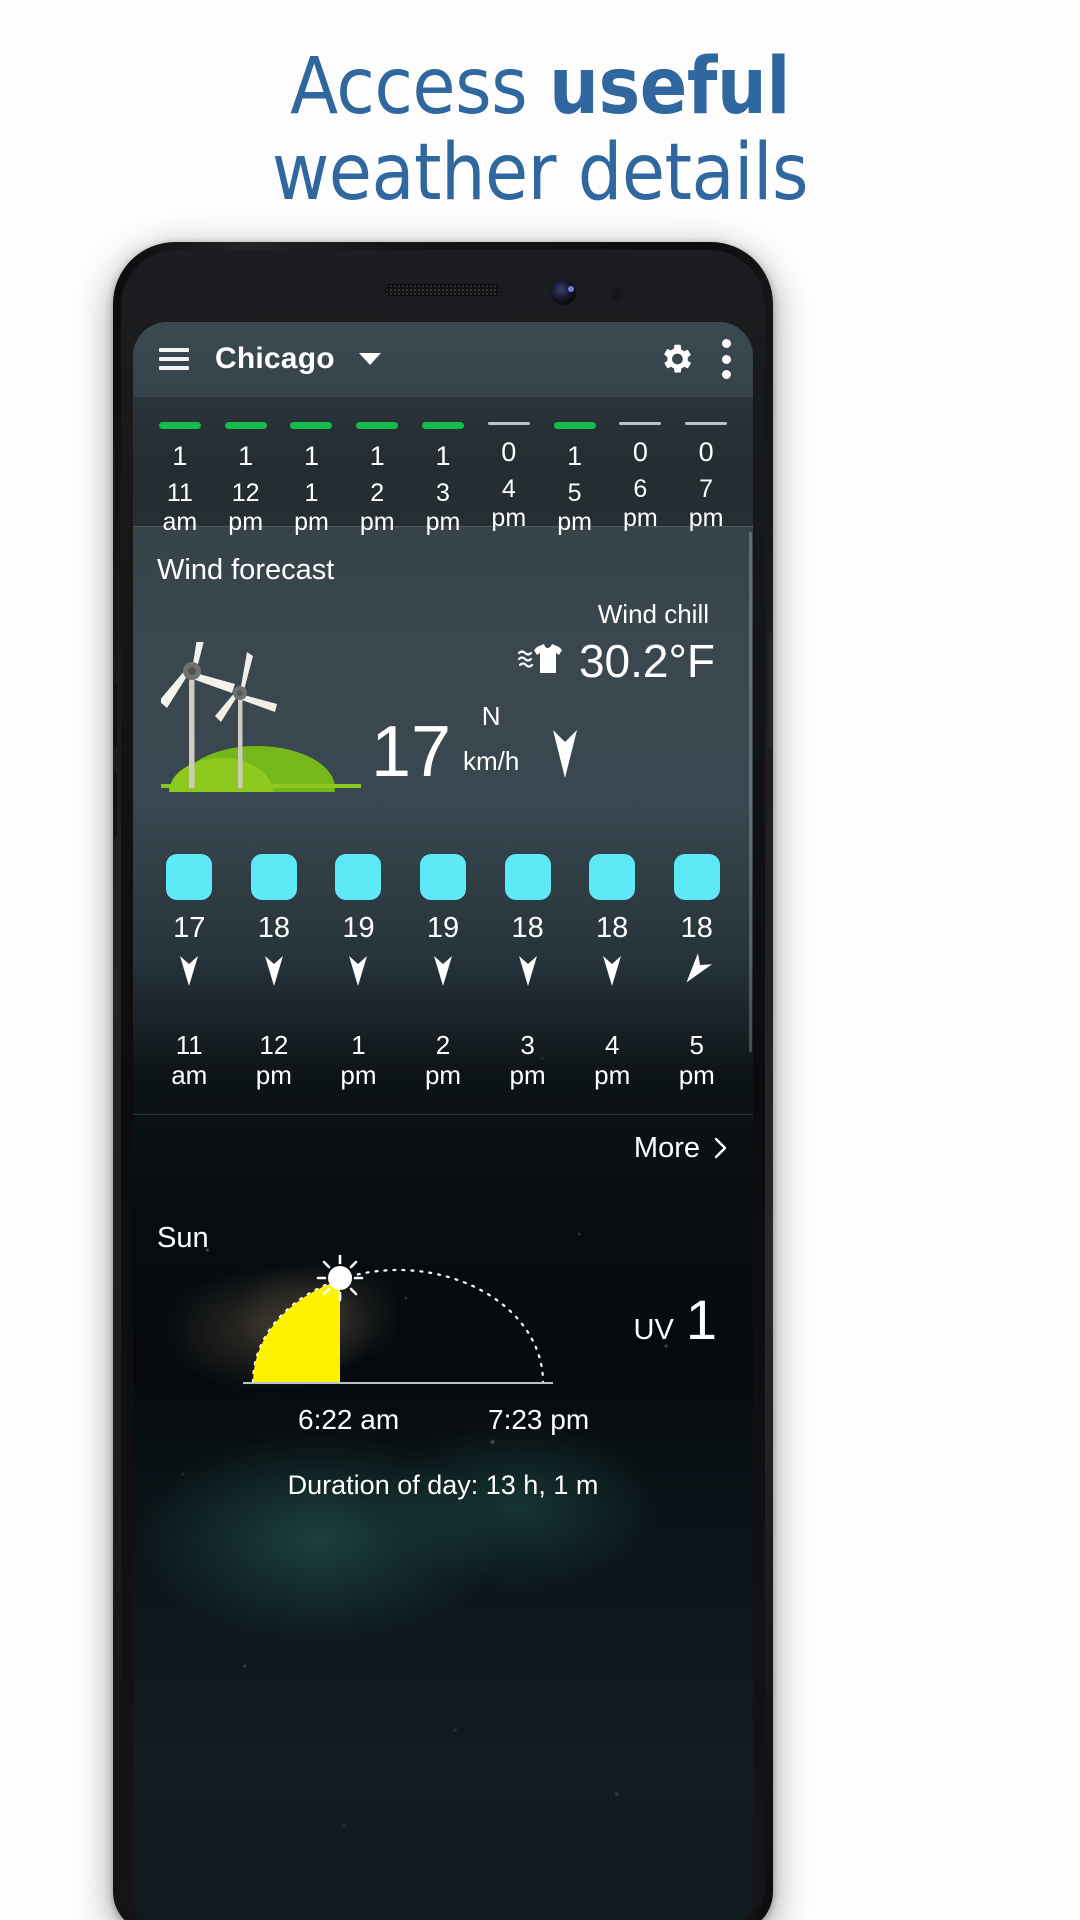 This screenshot has width=1080, height=1920. I want to click on wind-direction-label: N, so click(491, 716).